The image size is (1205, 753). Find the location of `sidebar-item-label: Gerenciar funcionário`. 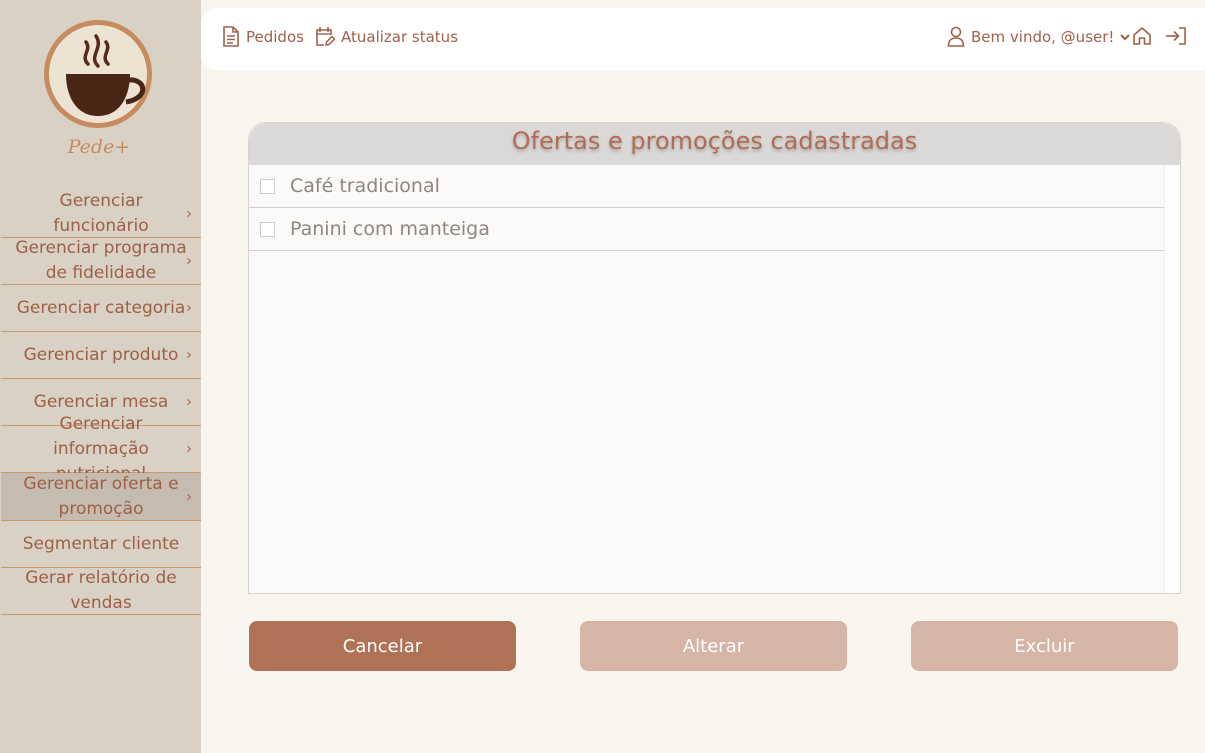

sidebar-item-label: Gerenciar funcionário is located at coordinates (101, 213).